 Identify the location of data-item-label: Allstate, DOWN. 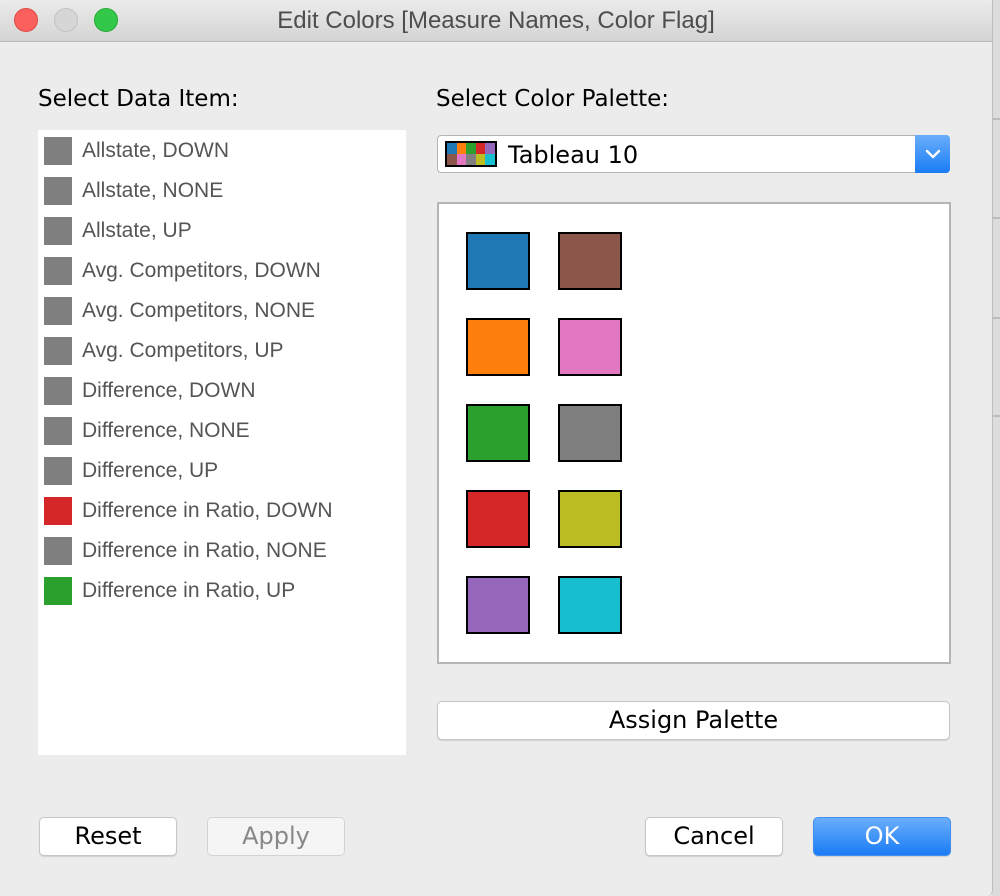
(156, 150).